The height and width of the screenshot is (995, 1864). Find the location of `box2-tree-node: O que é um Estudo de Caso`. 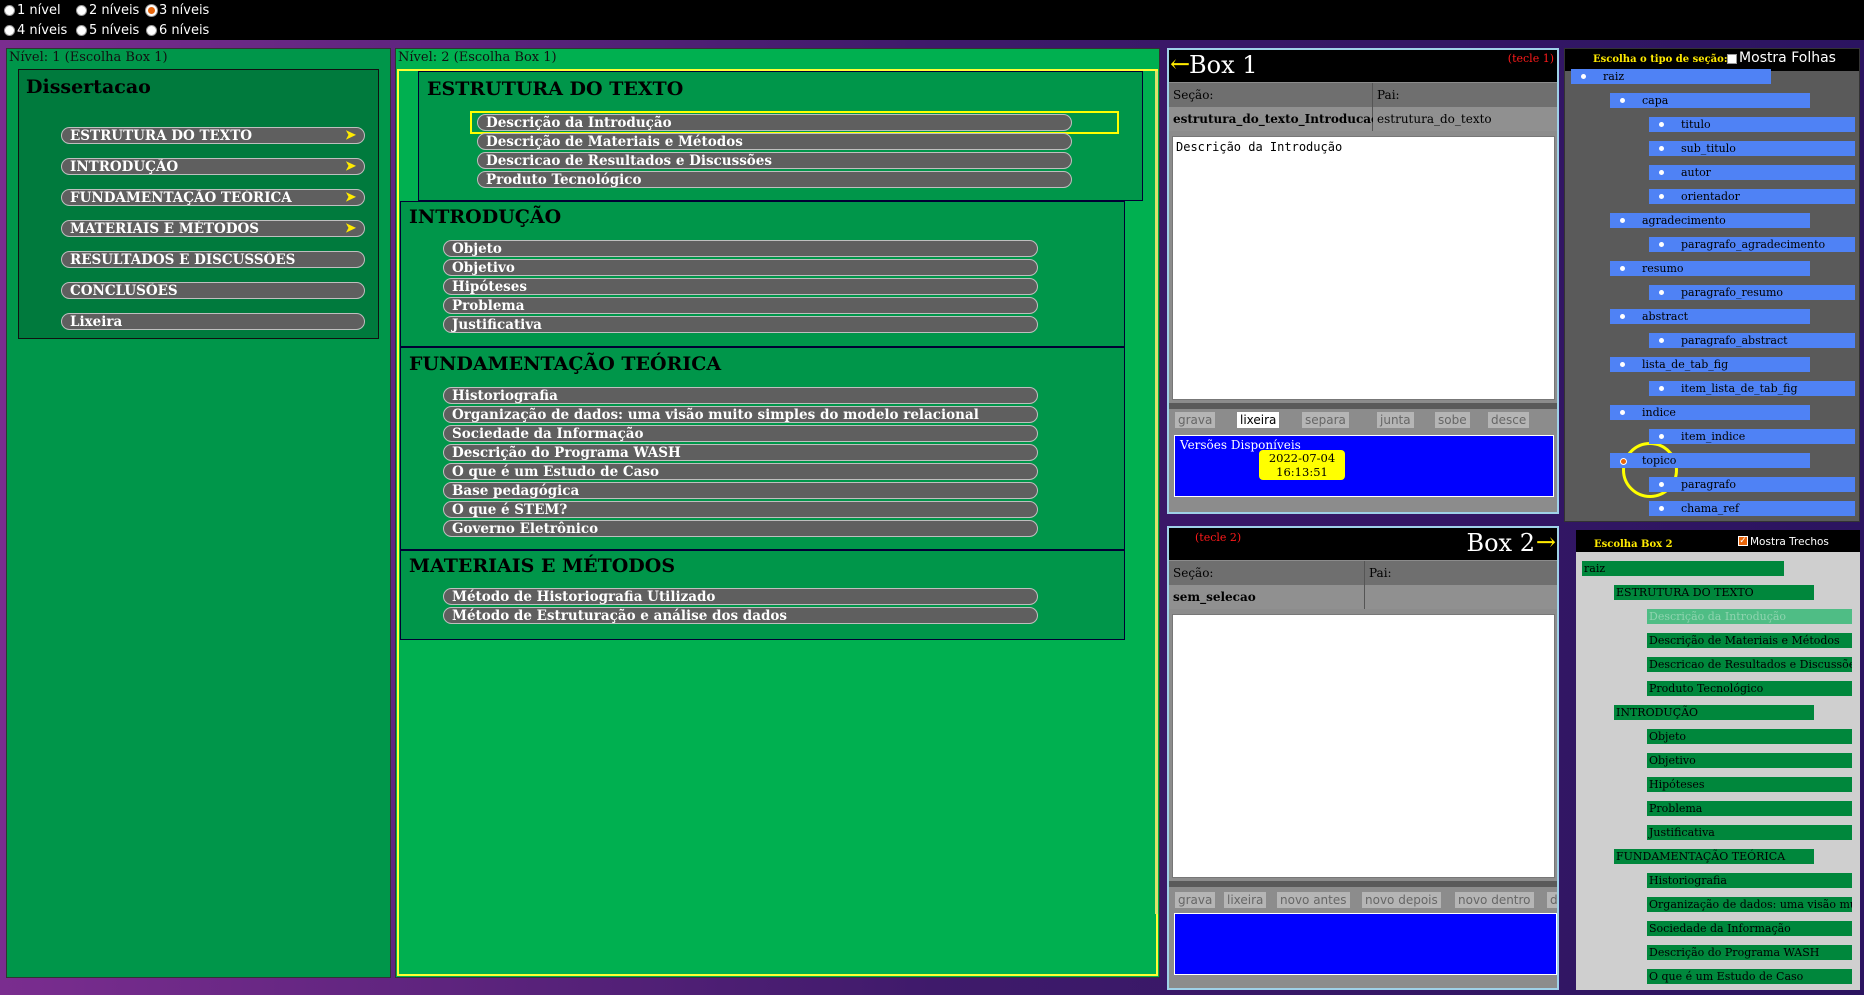

box2-tree-node: O que é um Estudo de Caso is located at coordinates (1749, 976).